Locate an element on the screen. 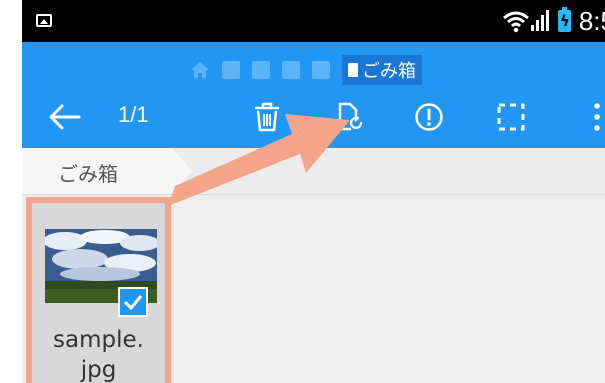  info-icon is located at coordinates (429, 117).